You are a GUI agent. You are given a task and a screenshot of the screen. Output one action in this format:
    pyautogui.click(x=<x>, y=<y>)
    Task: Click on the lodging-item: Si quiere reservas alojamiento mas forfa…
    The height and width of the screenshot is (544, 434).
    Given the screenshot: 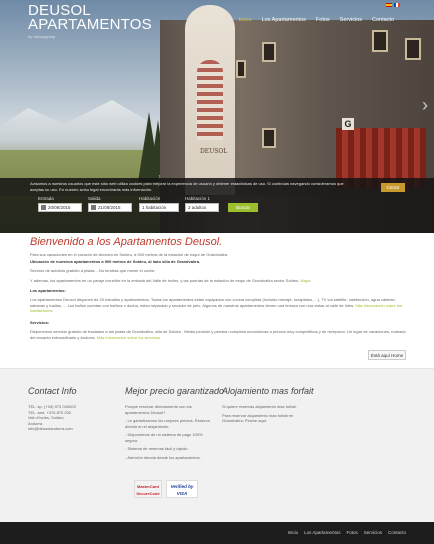 What is the action you would take?
    pyautogui.click(x=259, y=406)
    